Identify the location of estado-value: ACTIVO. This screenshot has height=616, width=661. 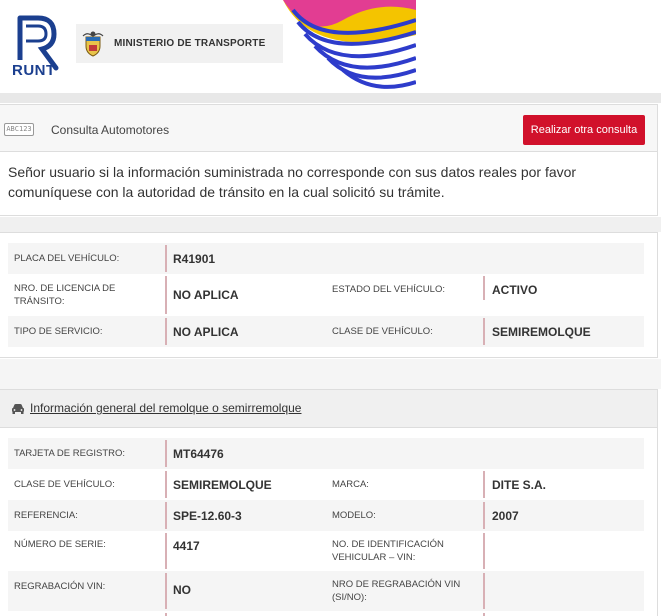
(515, 290).